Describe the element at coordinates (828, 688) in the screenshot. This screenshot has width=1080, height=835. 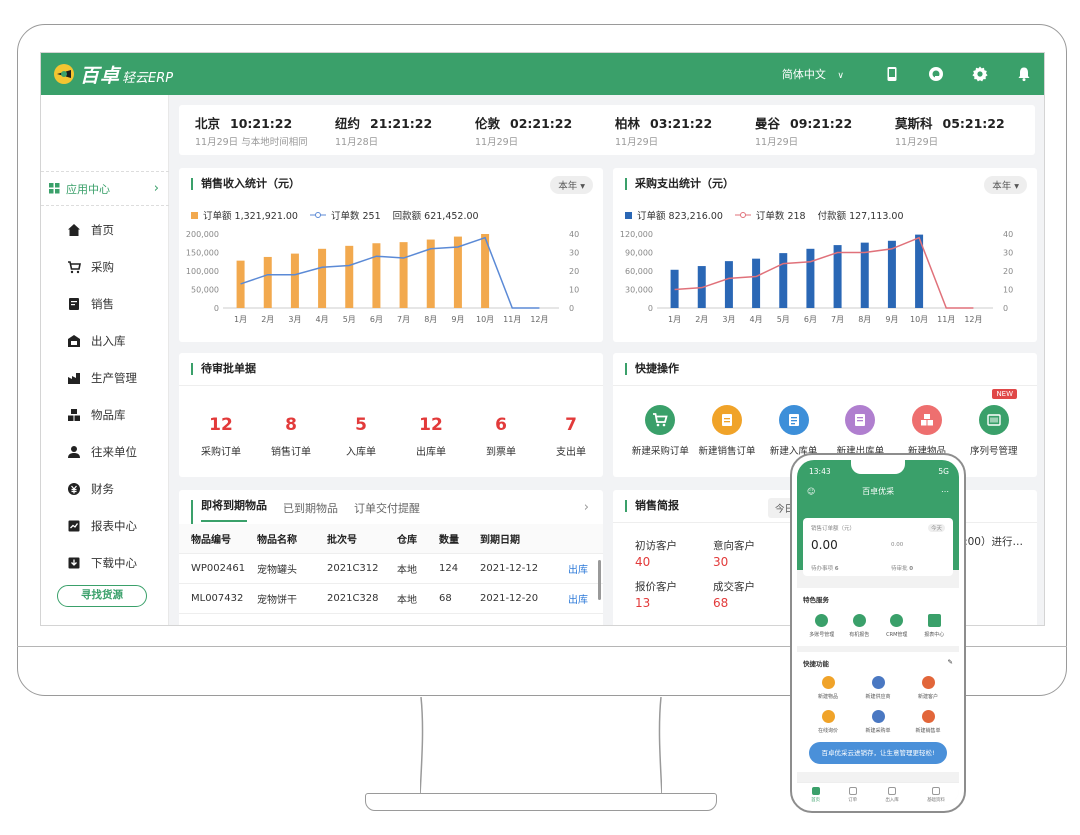
I see `phone-quick-item: 新建物品` at that location.